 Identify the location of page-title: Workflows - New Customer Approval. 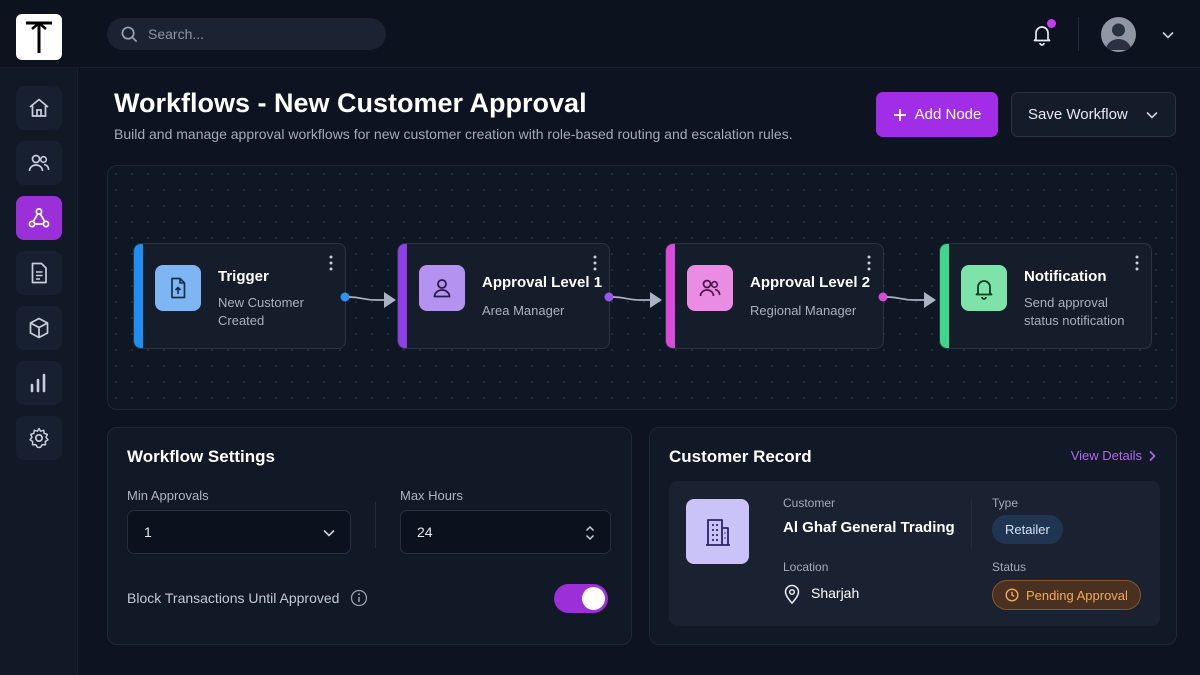
(350, 103).